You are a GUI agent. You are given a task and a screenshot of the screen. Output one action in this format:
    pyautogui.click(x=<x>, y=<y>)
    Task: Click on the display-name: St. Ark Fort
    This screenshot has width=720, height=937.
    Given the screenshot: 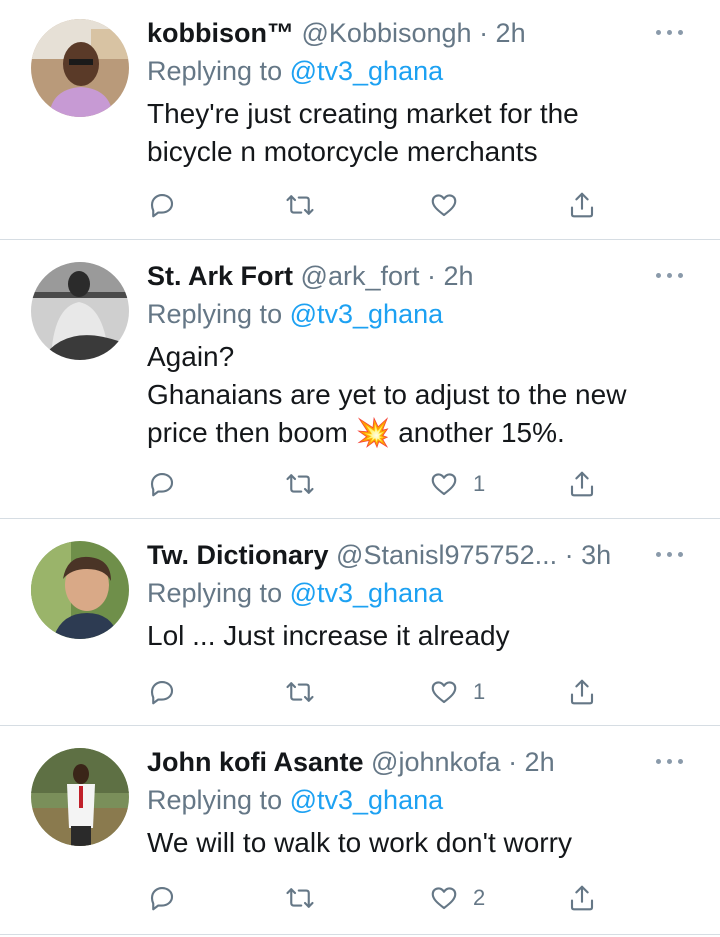 What is the action you would take?
    pyautogui.click(x=220, y=276)
    